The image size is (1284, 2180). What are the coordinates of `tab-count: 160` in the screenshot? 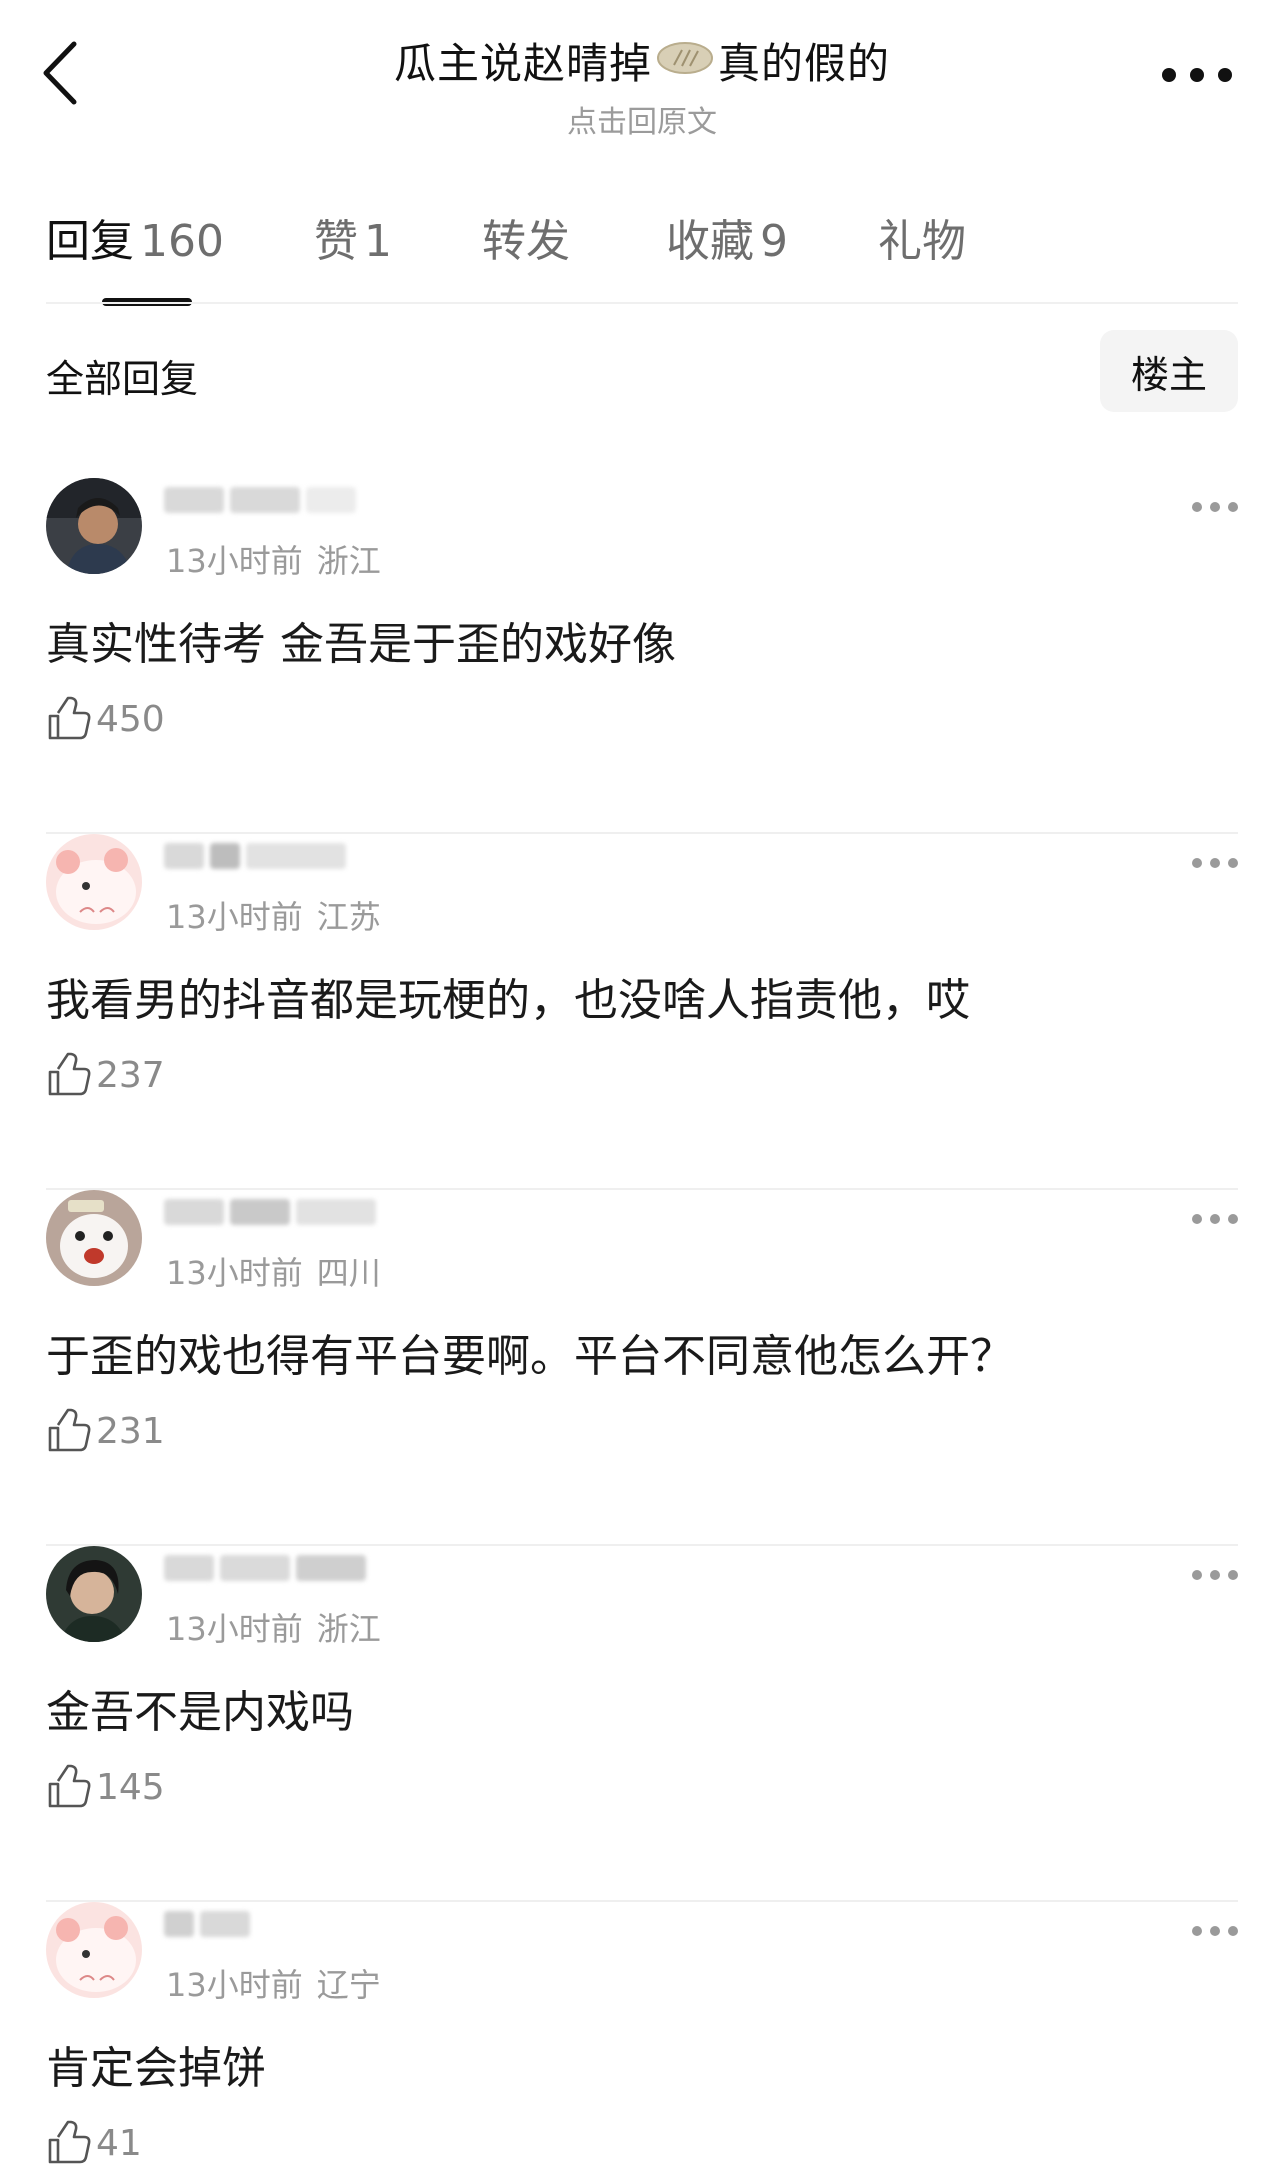 It's located at (182, 241).